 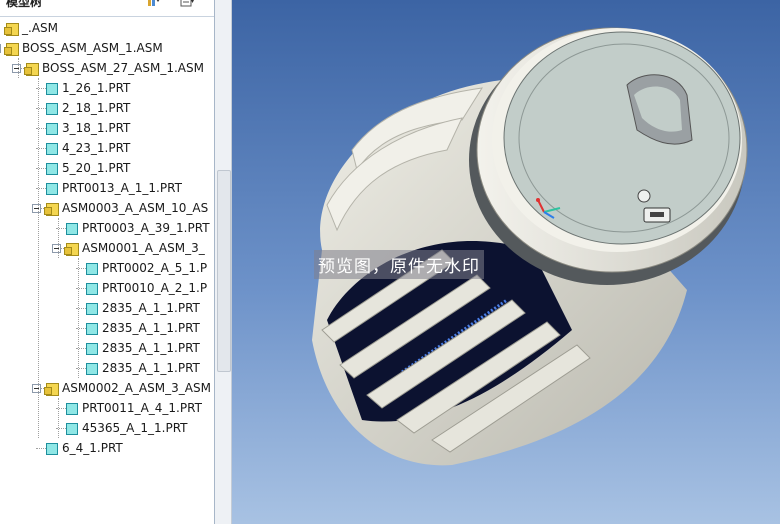 I want to click on tree-settings-icon, so click(x=187, y=4).